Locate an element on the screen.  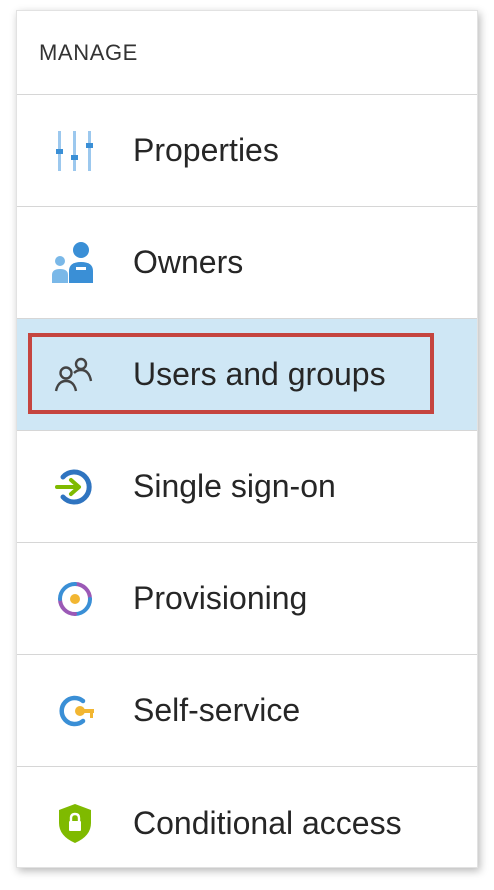
menu-item-label: Single sign-on is located at coordinates (234, 486).